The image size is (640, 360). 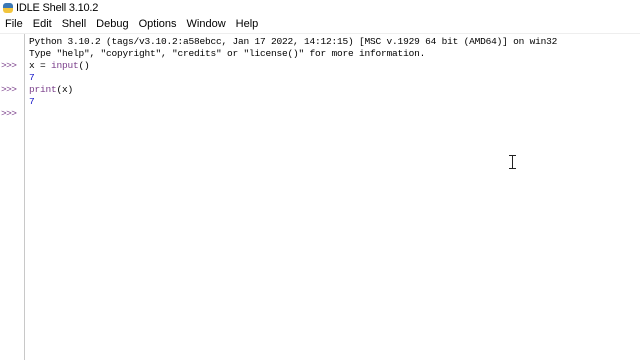 What do you see at coordinates (320, 8) in the screenshot?
I see `title-bar: IDLE Shell 3.10.2` at bounding box center [320, 8].